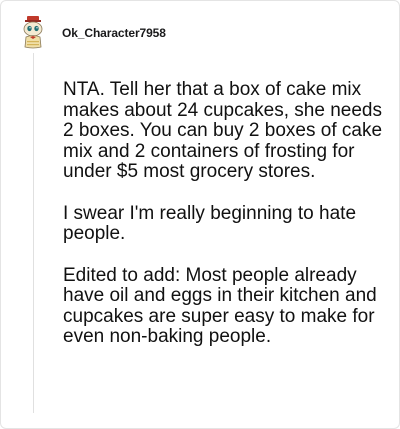 Image resolution: width=400 pixels, height=429 pixels. What do you see at coordinates (114, 33) in the screenshot?
I see `comment-username: Ok_Character7958` at bounding box center [114, 33].